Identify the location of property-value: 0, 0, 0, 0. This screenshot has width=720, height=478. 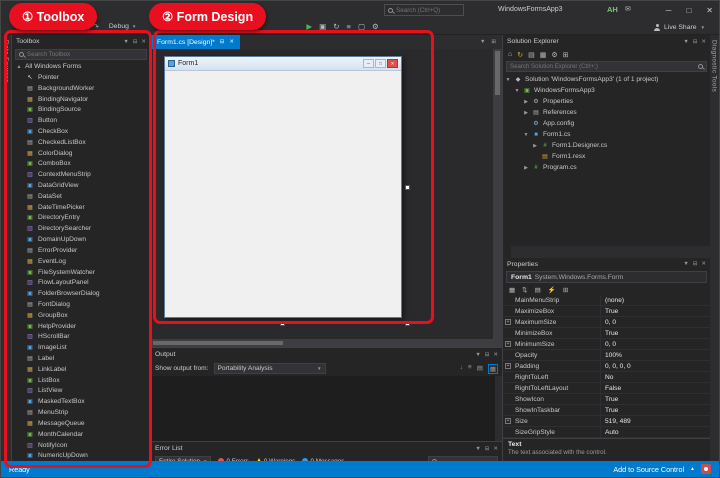
(655, 366).